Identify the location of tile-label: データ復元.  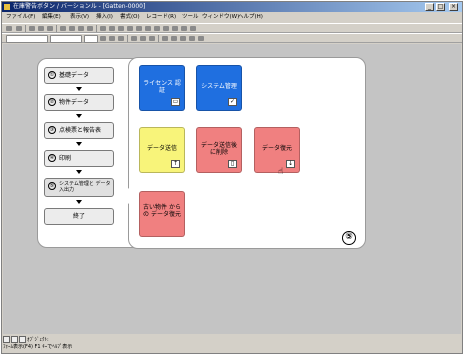
(276, 148).